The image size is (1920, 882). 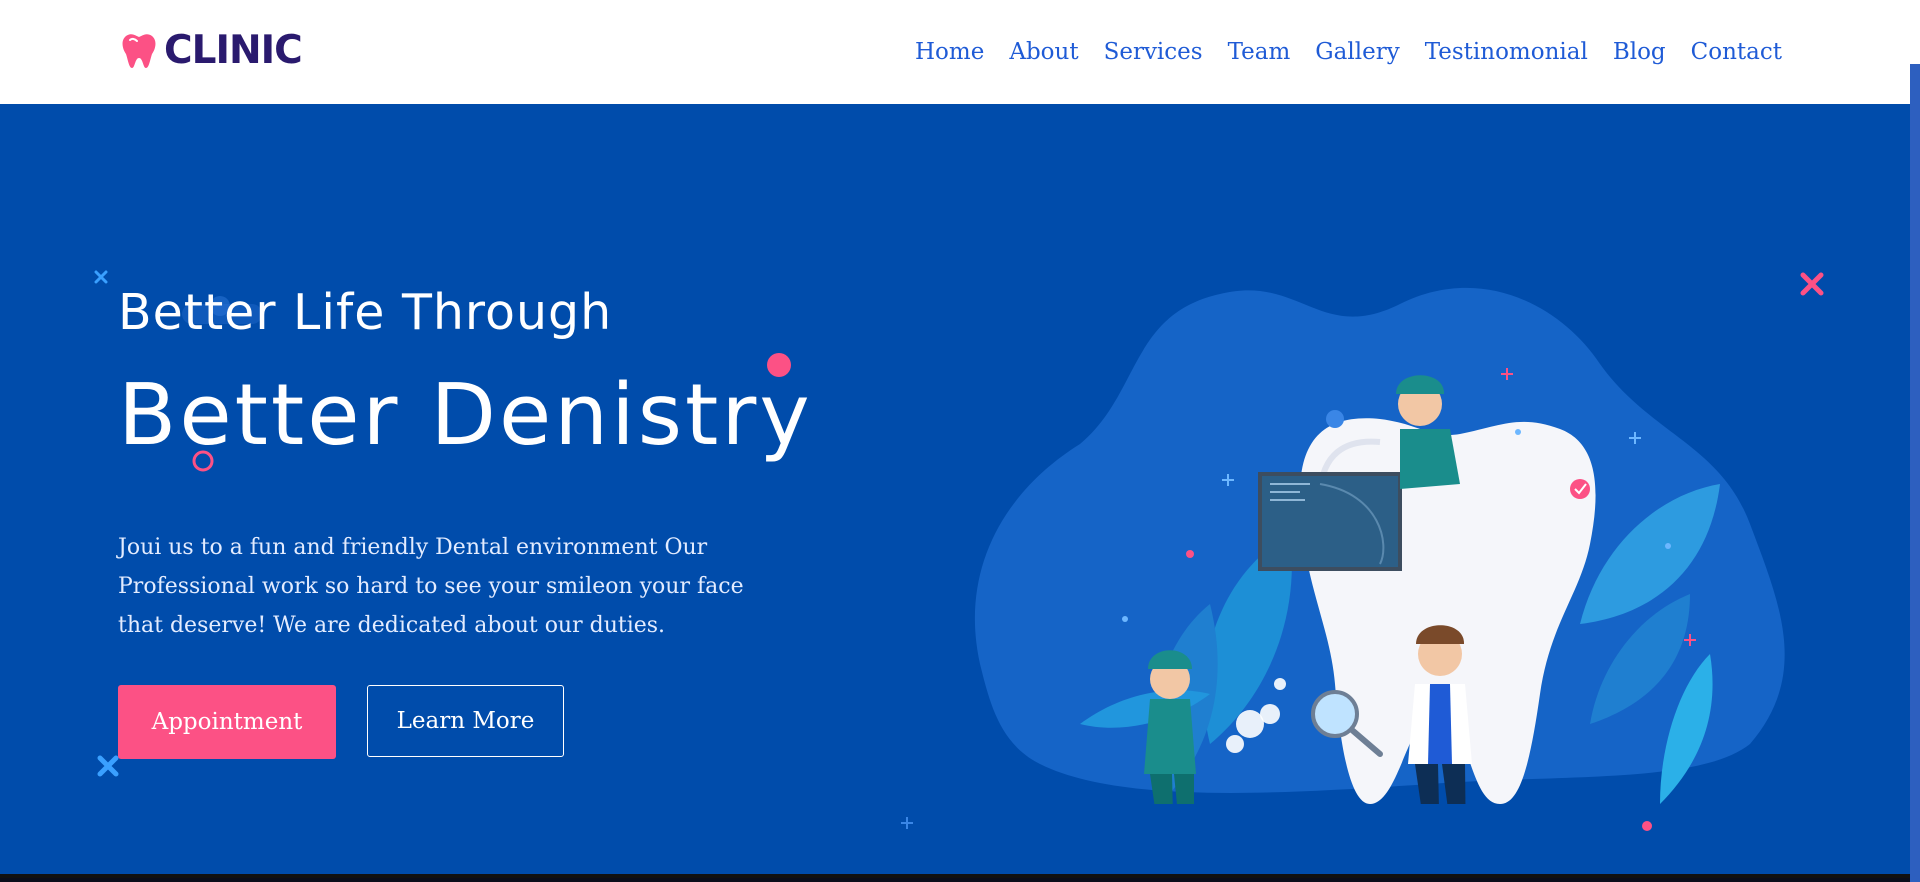 What do you see at coordinates (465, 415) in the screenshot?
I see `hero-title: Better Denistry` at bounding box center [465, 415].